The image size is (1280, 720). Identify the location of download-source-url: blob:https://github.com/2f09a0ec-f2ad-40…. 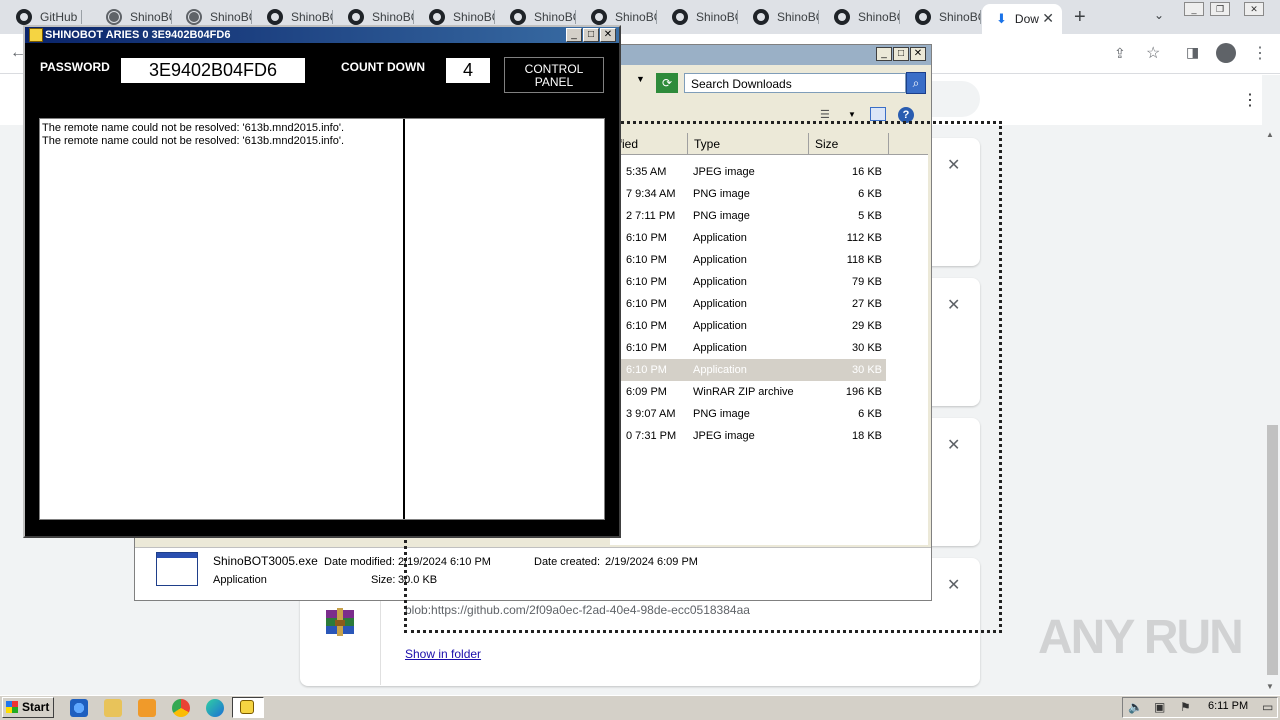
(577, 610).